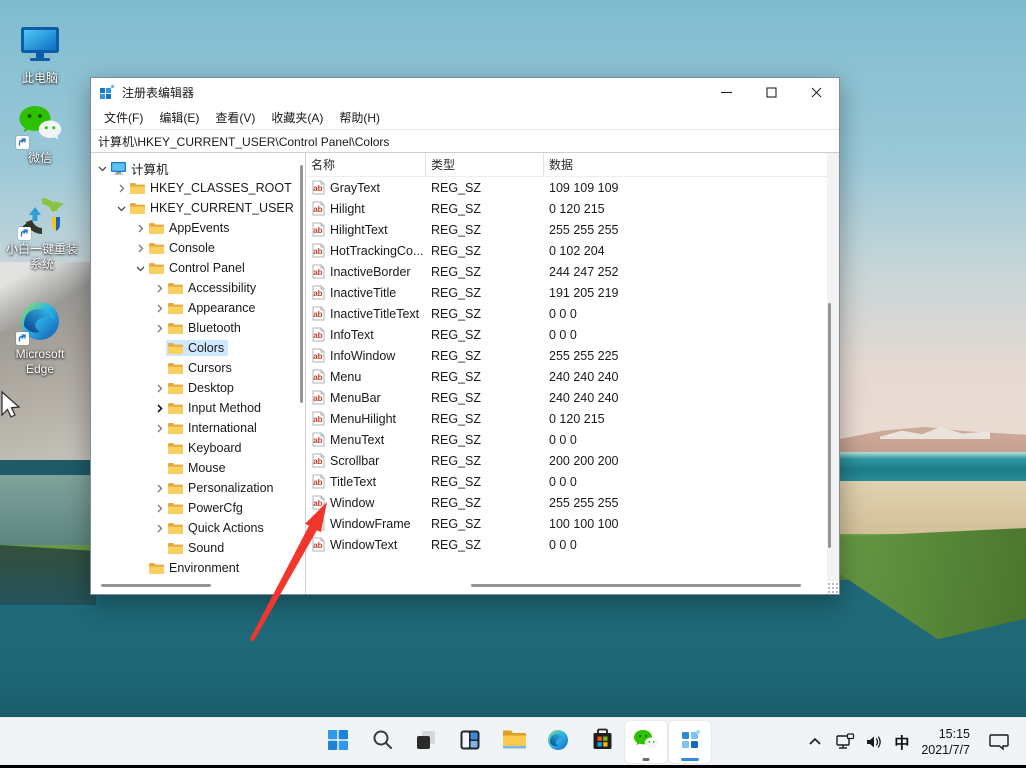 Image resolution: width=1026 pixels, height=768 pixels. Describe the element at coordinates (572, 397) in the screenshot. I see `value-row-menubar: ab MenuBar REG_SZ 240 240 240` at that location.